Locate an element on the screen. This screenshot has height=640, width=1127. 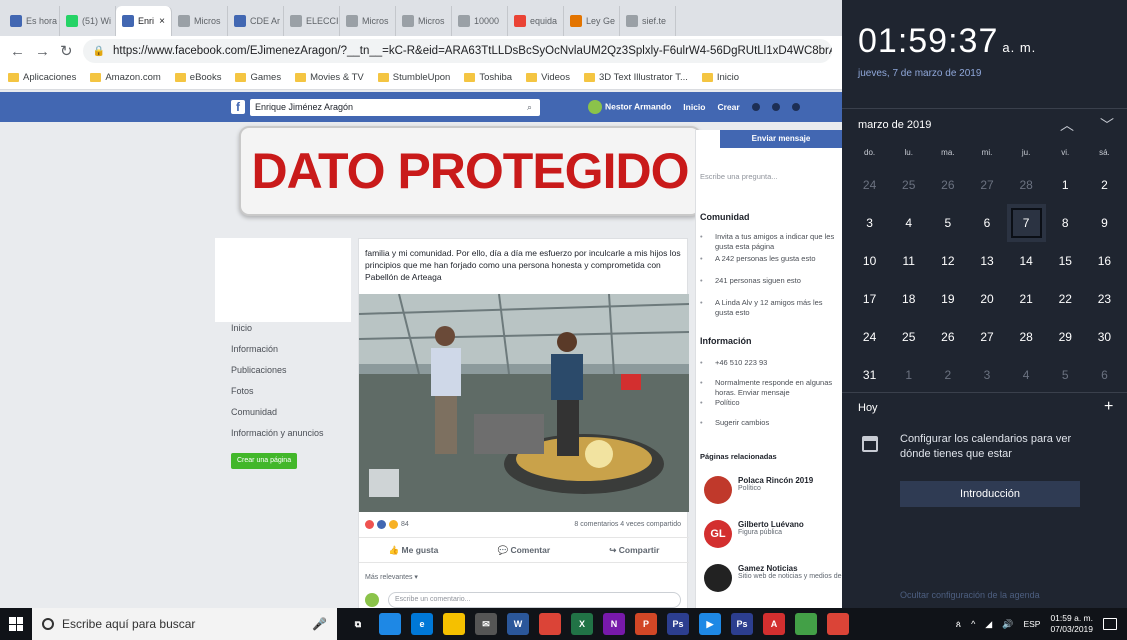
forward-icon: → is located at coordinates (42, 51).